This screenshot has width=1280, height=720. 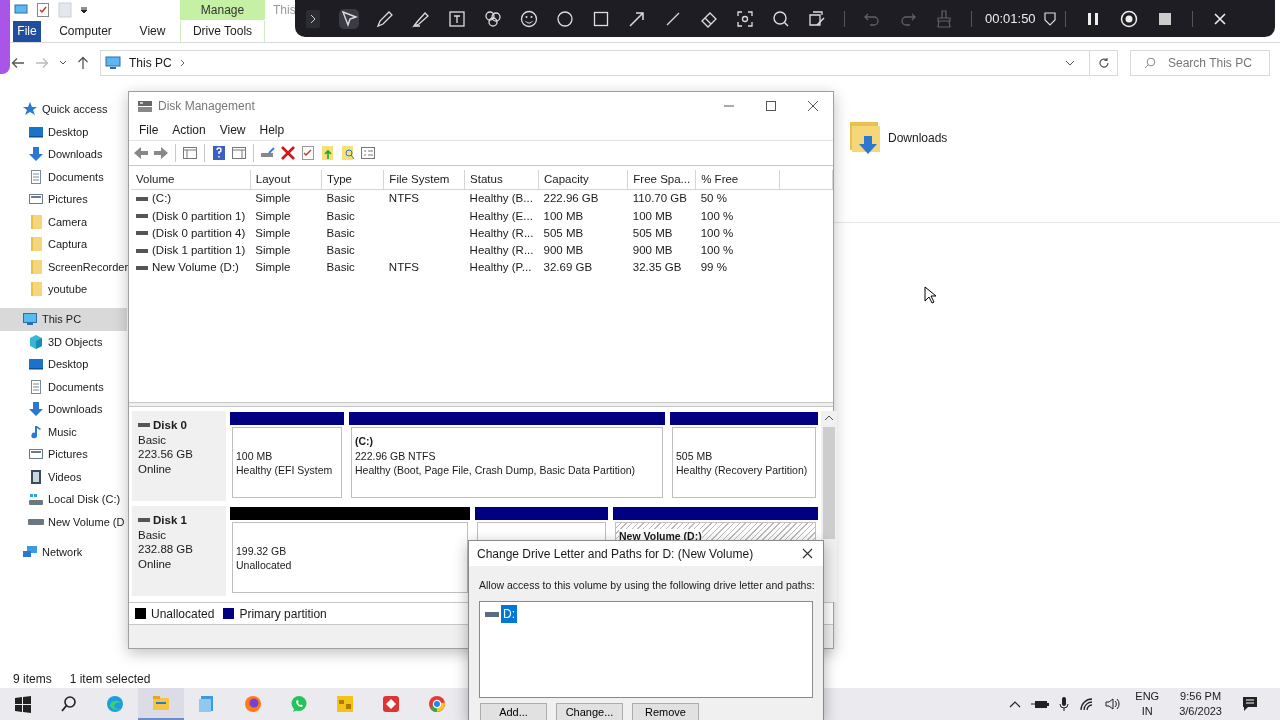 I want to click on table-cell: 50 %, so click(x=737, y=198).